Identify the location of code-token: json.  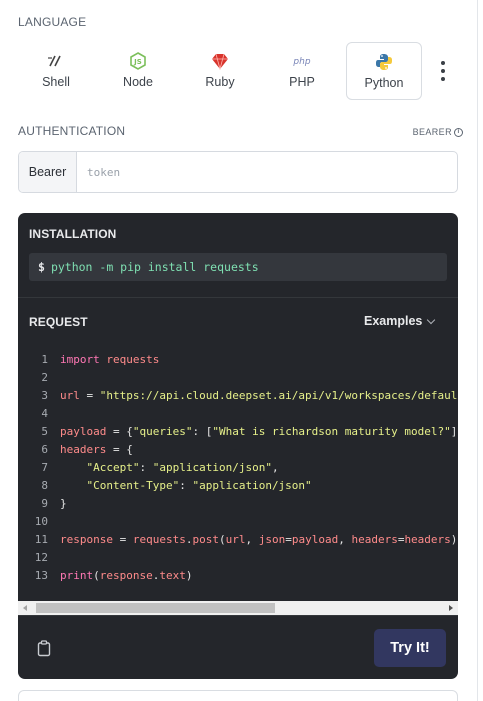
(272, 539).